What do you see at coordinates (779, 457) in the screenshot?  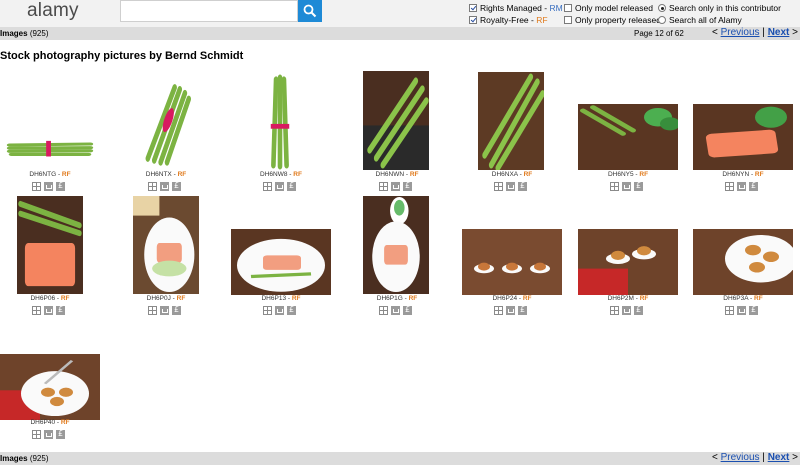 I see `next-link-bottom: Next` at bounding box center [779, 457].